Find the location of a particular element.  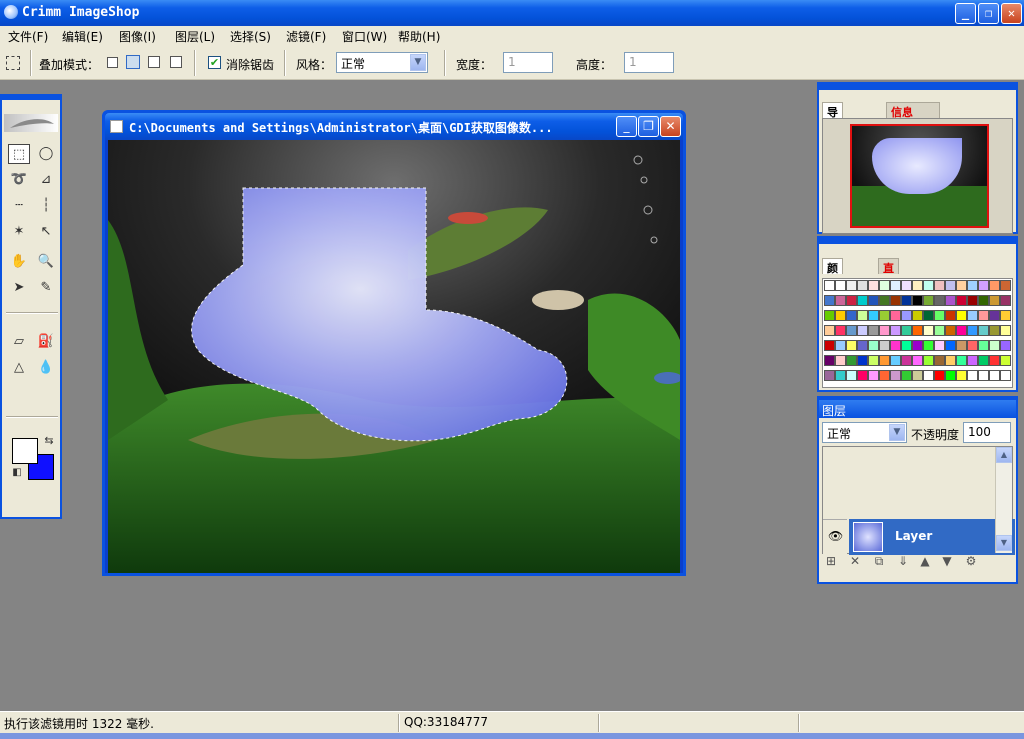

minimize-button: _ is located at coordinates (965, 13).